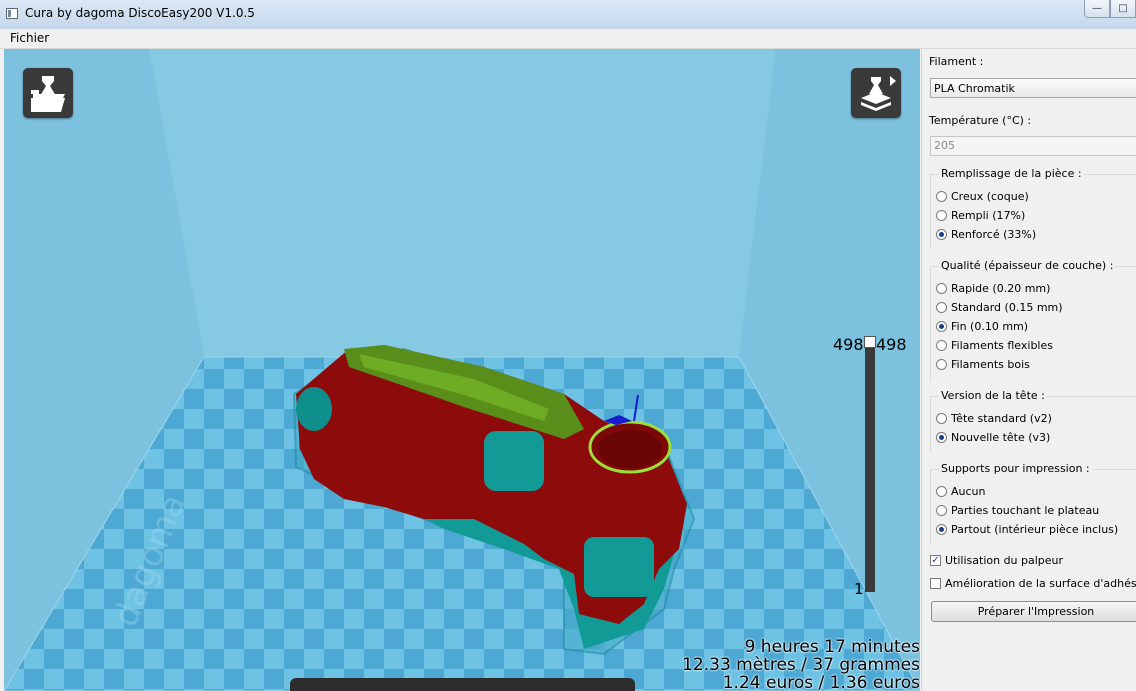 This screenshot has height=691, width=1136. What do you see at coordinates (140, 13) in the screenshot?
I see `window-title: Cura by dagoma DiscoEasy200 V1.0.5` at bounding box center [140, 13].